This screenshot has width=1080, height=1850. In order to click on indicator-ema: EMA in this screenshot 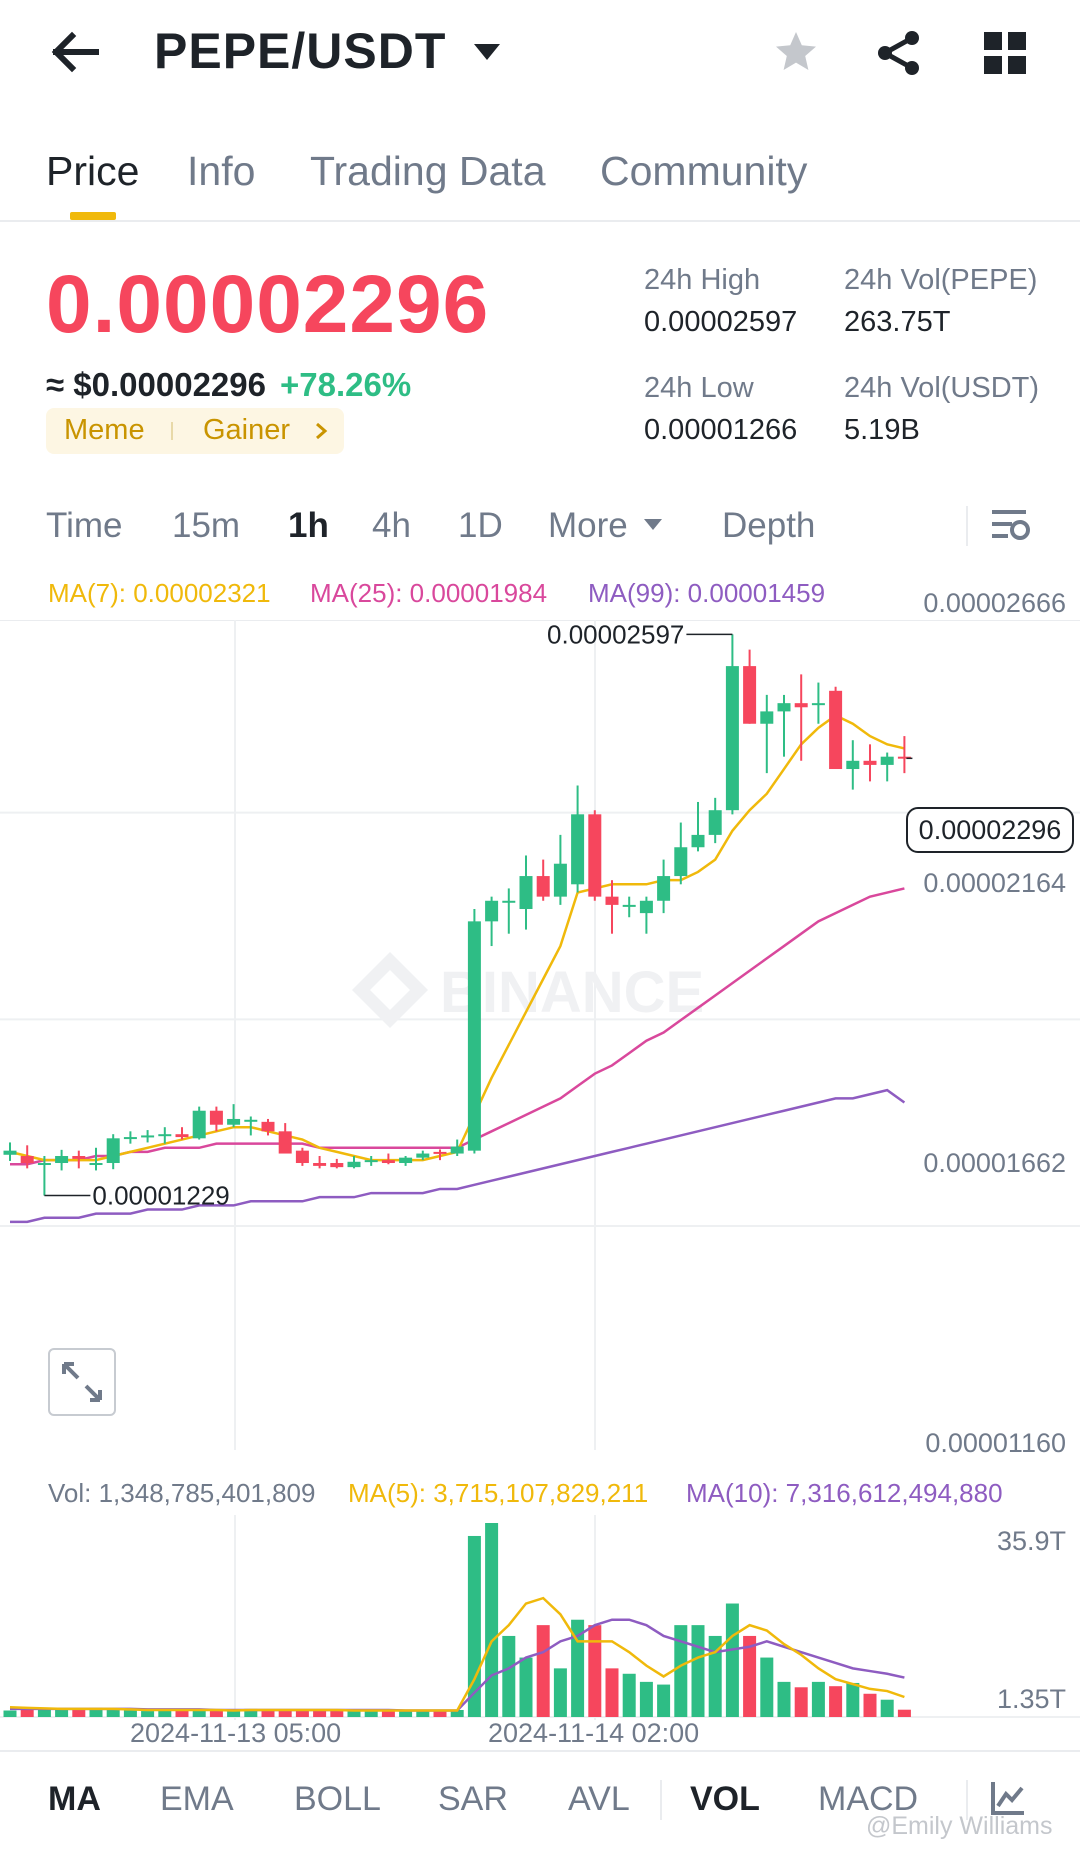, I will do `click(197, 1799)`.